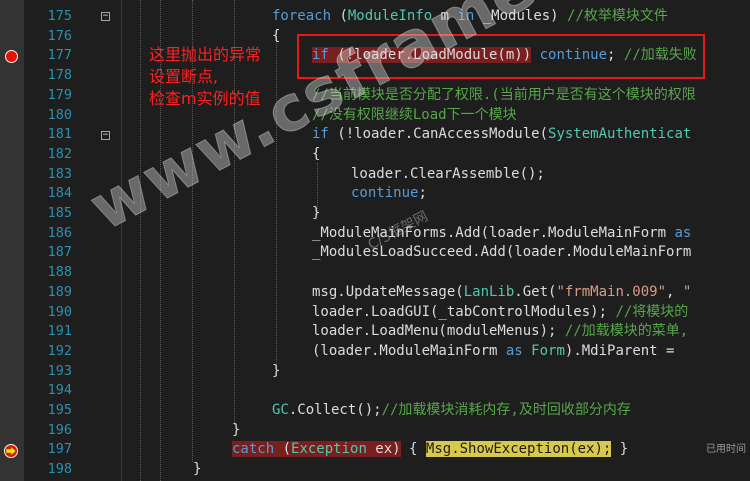 This screenshot has width=750, height=481. Describe the element at coordinates (11, 56) in the screenshot. I see `breakpoint-icon` at that location.